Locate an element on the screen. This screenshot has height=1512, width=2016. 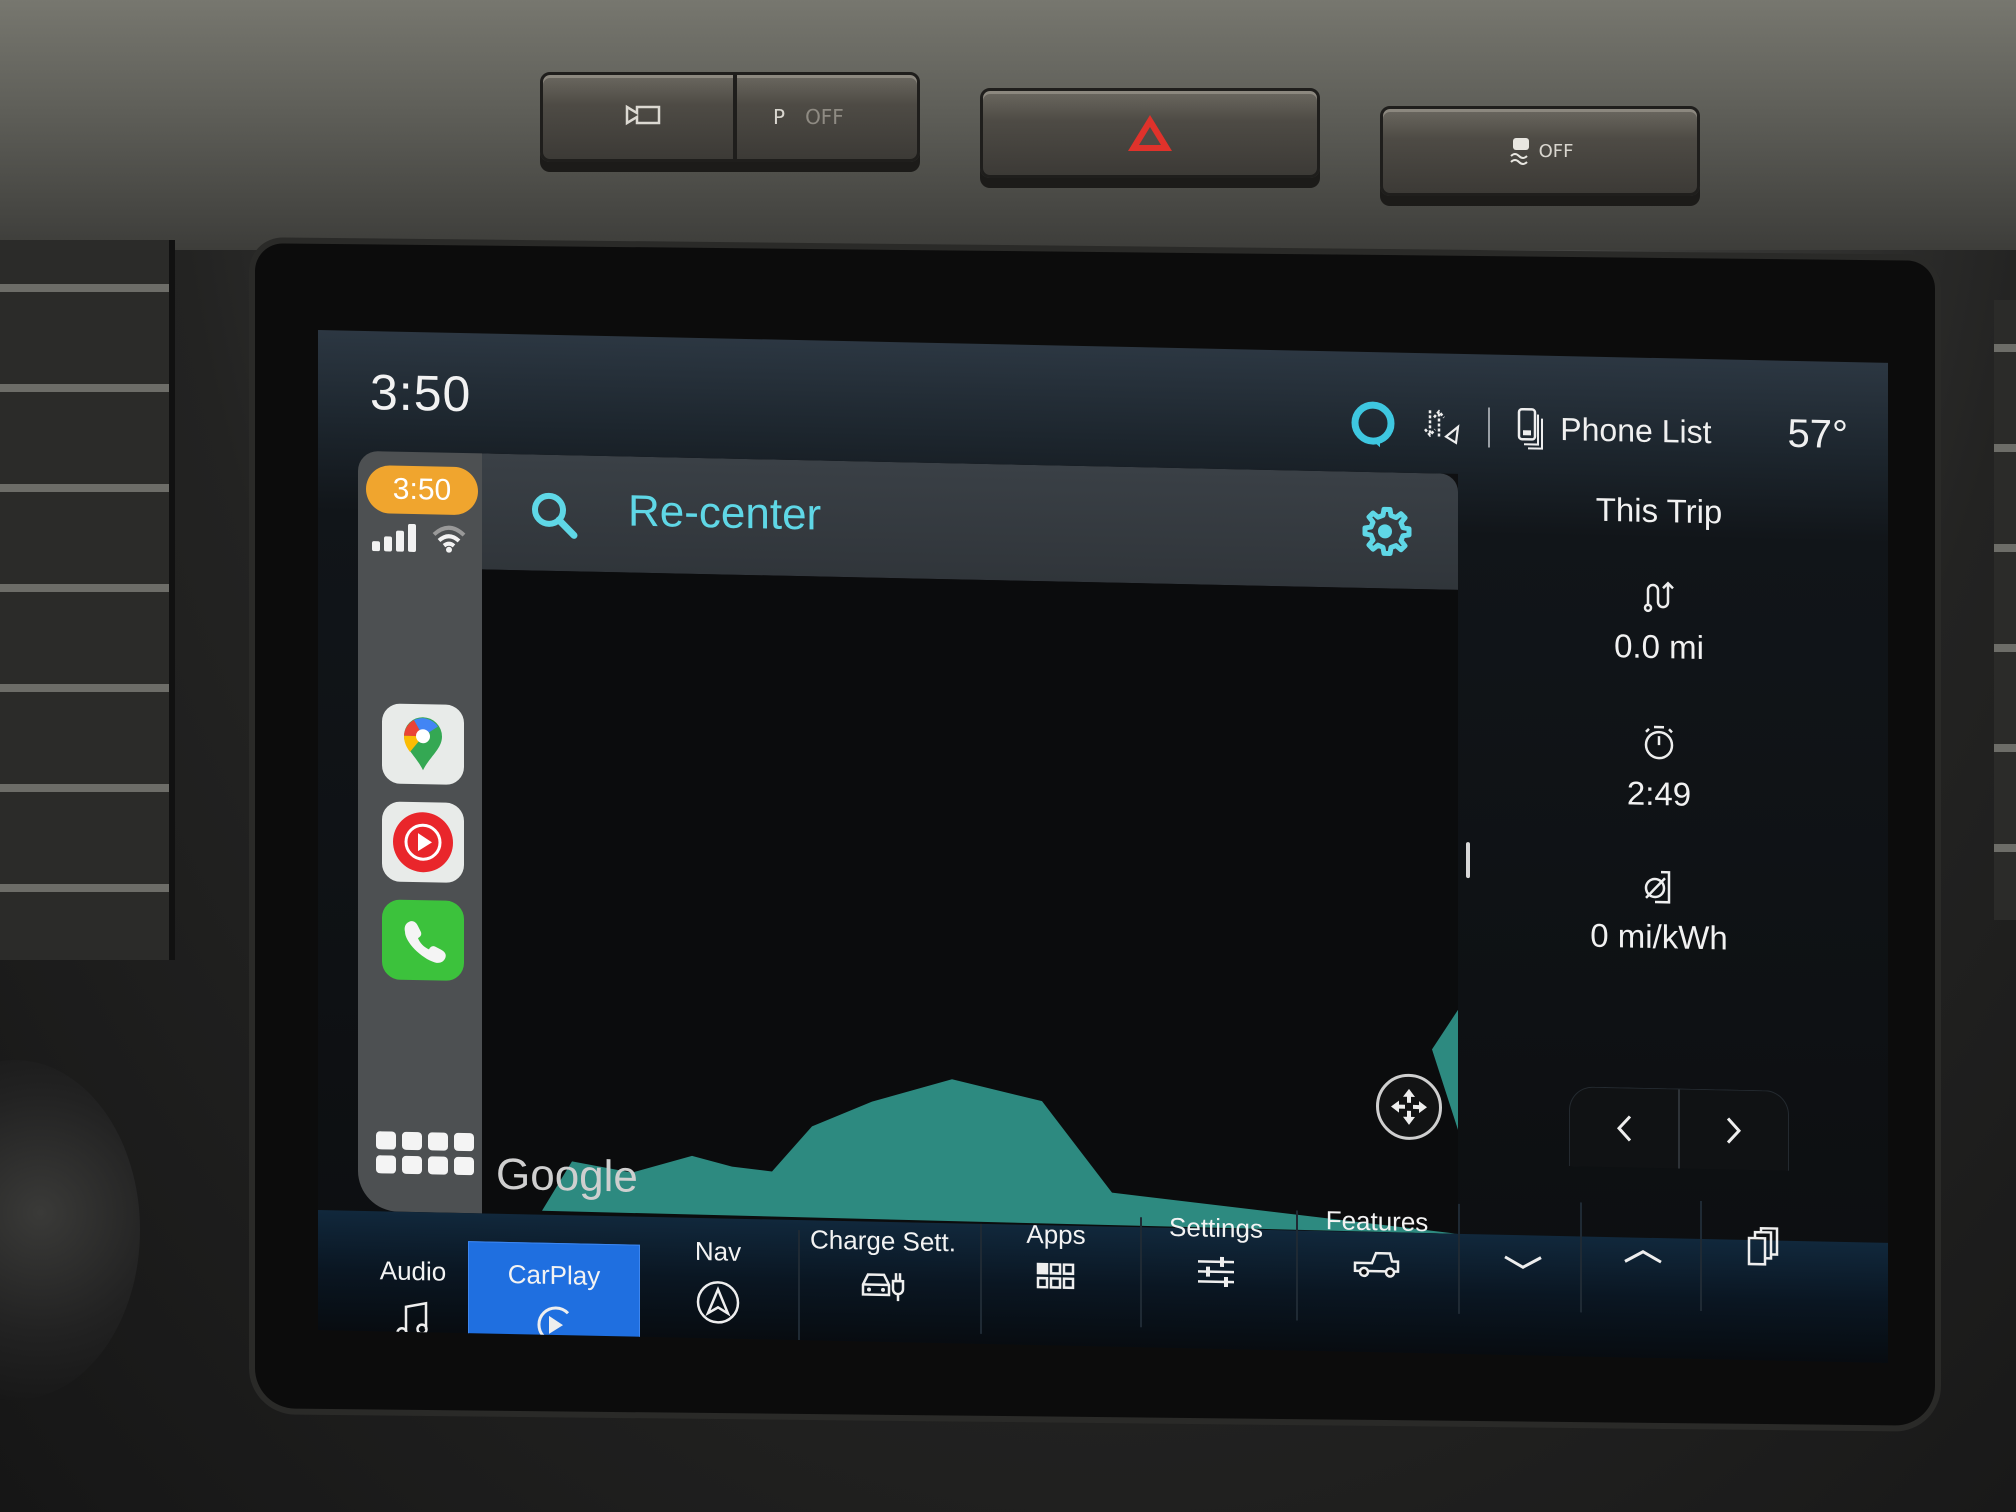
move-arrows-icon is located at coordinates (1409, 1106).